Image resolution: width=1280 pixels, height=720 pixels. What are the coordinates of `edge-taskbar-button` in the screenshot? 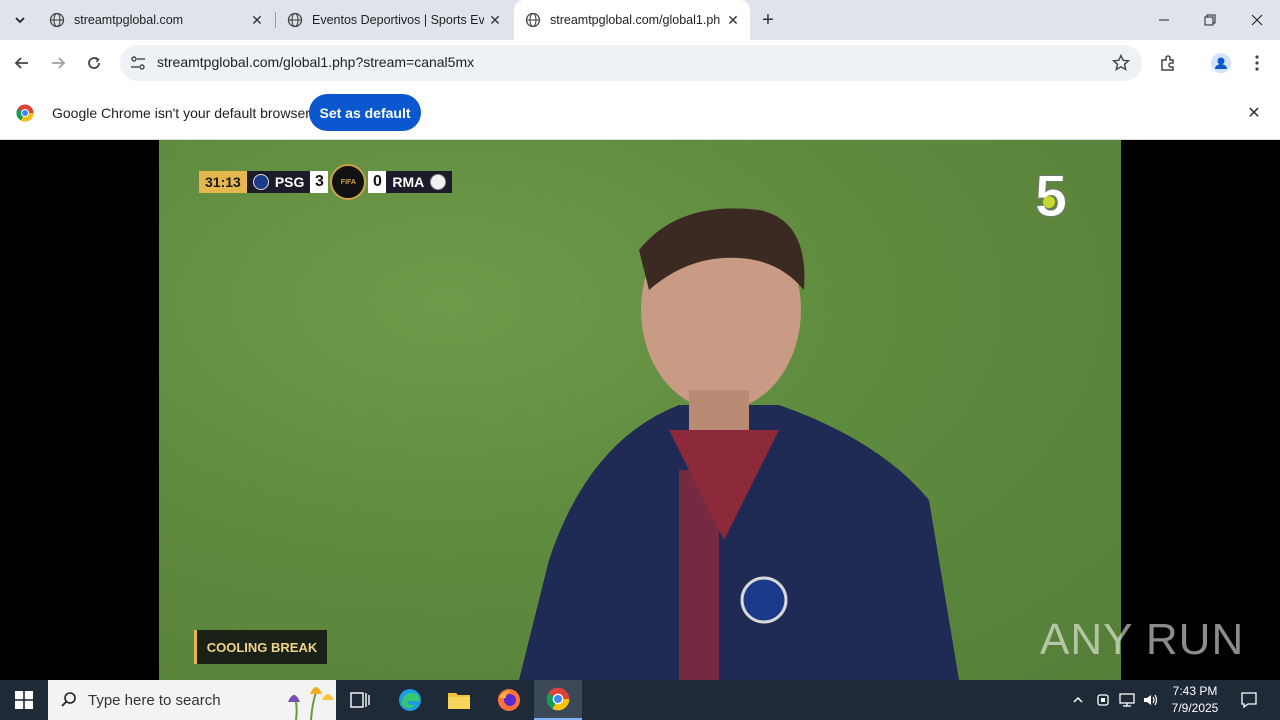 It's located at (410, 700).